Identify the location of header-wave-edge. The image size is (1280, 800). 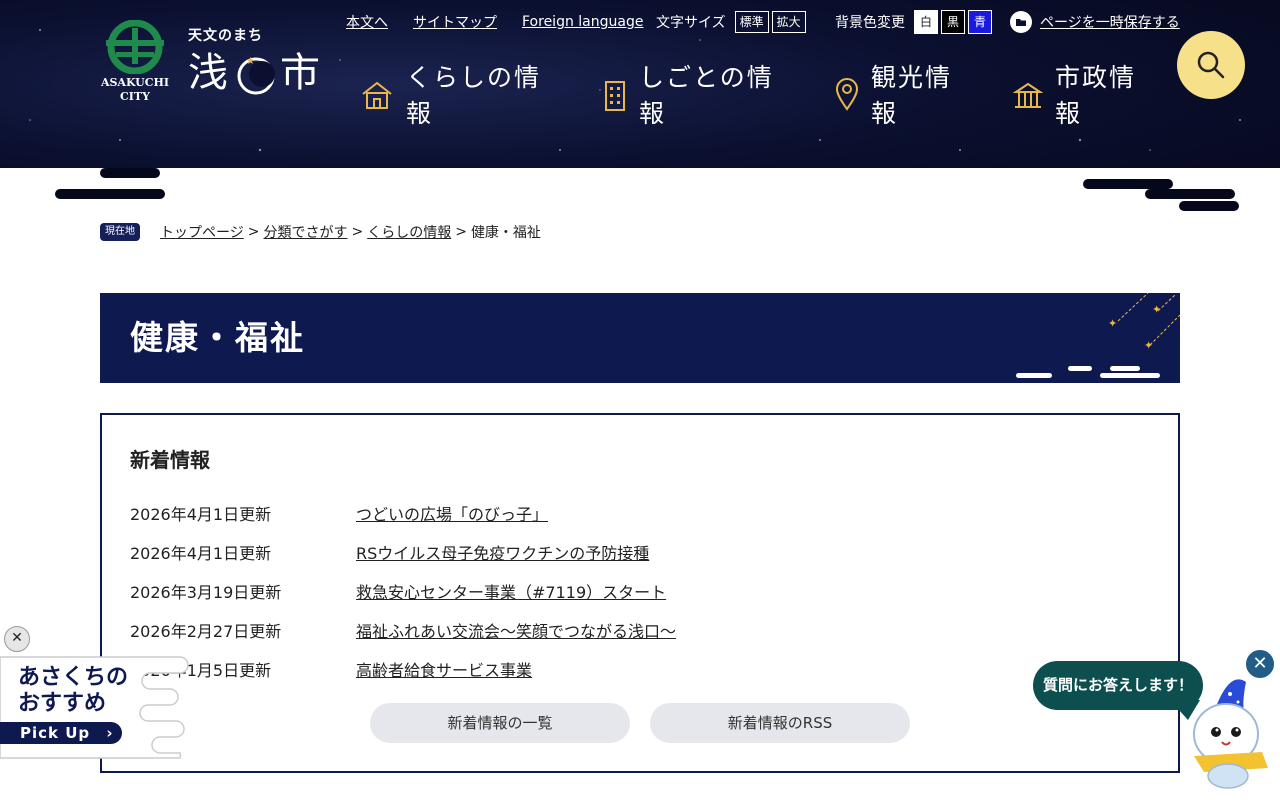
(640, 190).